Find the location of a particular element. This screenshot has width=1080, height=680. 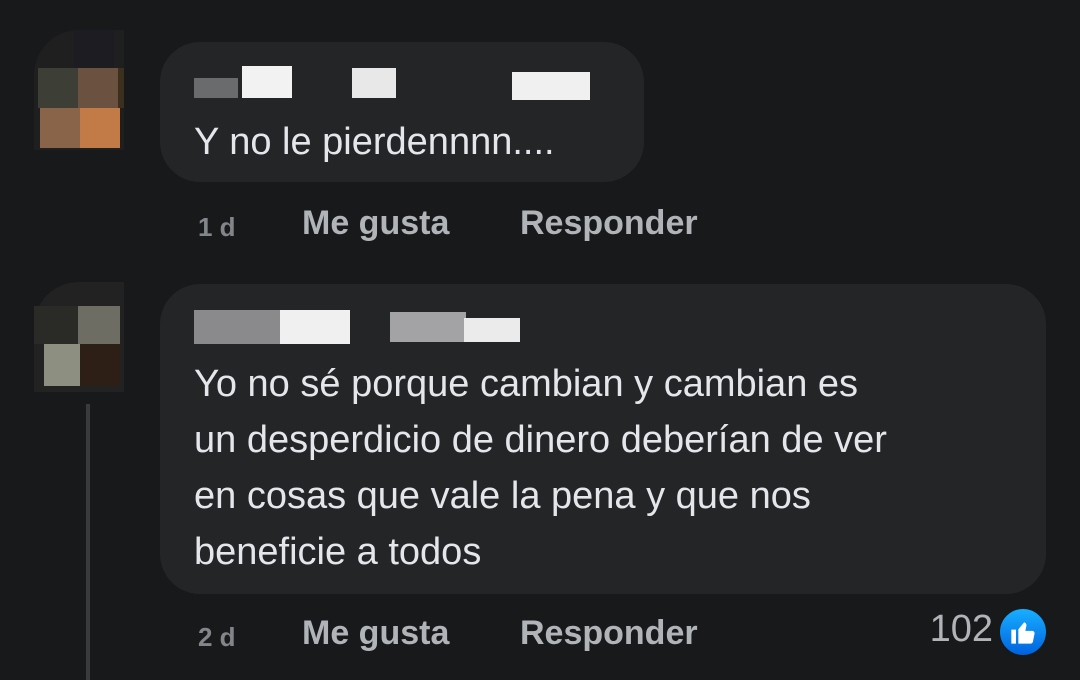

reaction-count: 102 is located at coordinates (961, 629).